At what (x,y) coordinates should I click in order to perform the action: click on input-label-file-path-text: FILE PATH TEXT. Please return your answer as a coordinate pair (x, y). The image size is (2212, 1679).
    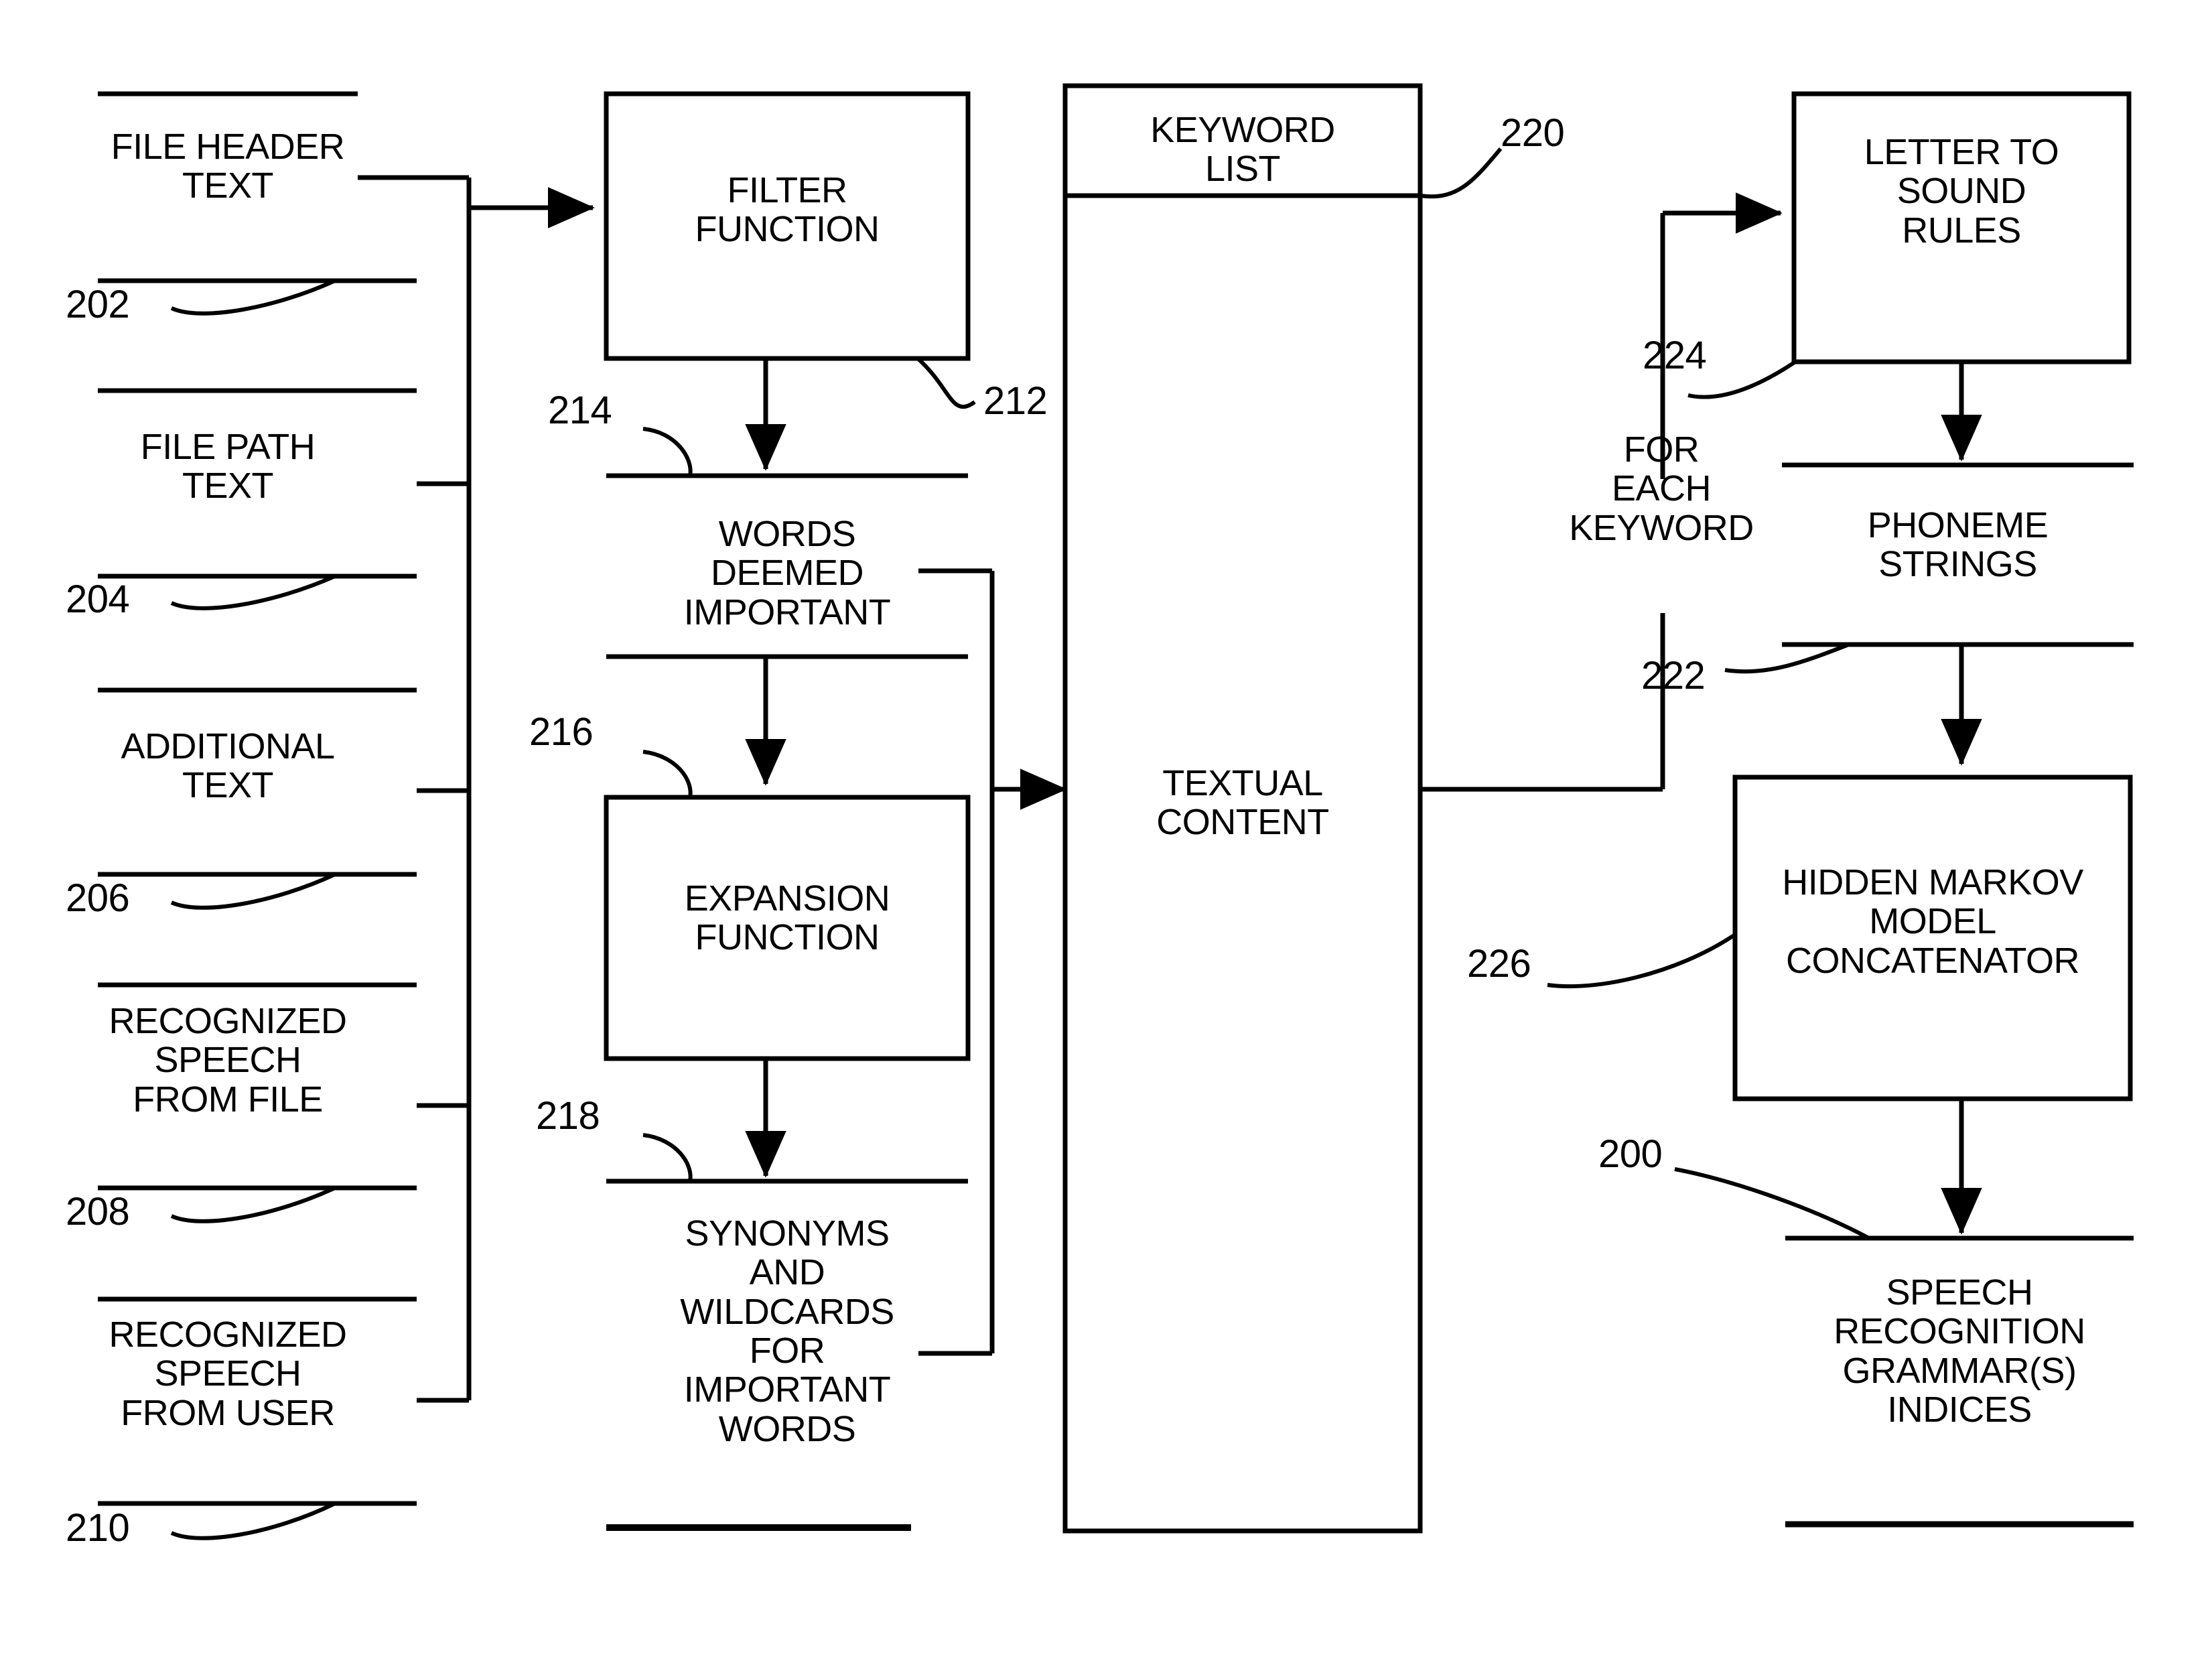
    Looking at the image, I should click on (228, 467).